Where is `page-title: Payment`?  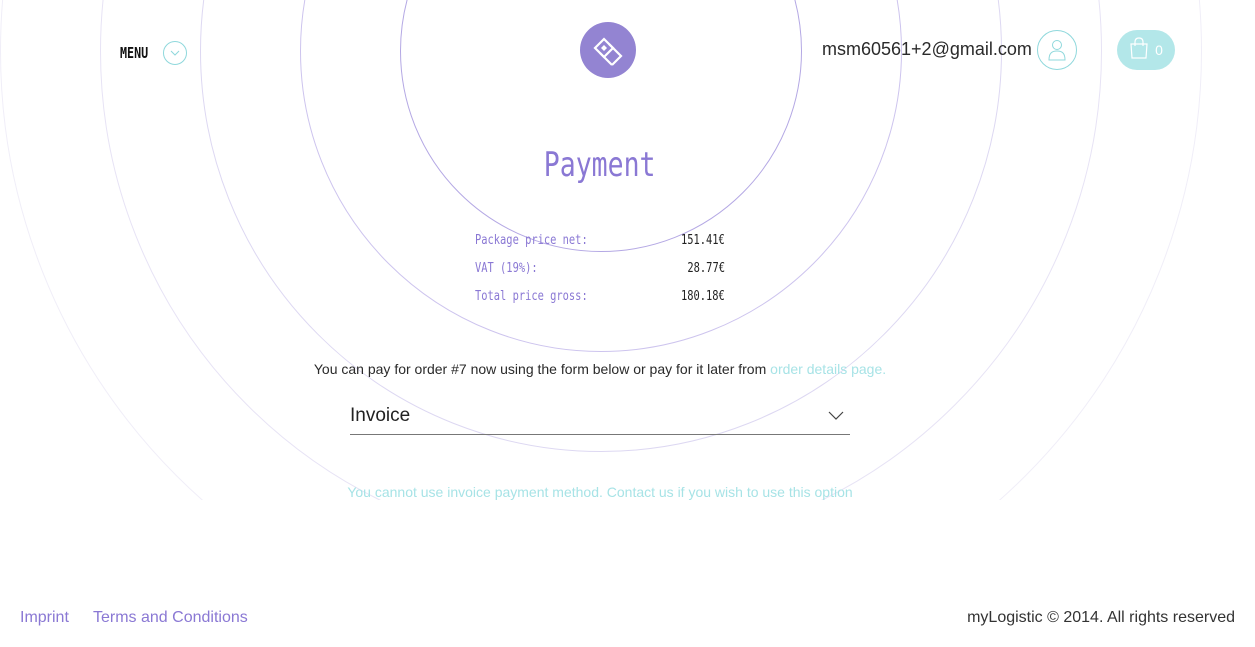 page-title: Payment is located at coordinates (600, 165).